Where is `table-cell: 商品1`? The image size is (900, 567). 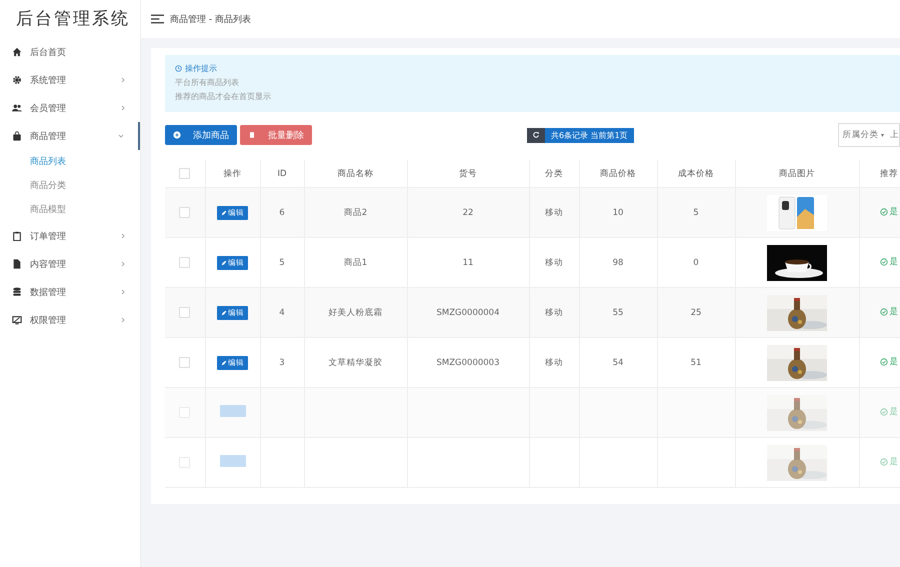 table-cell: 商品1 is located at coordinates (356, 263).